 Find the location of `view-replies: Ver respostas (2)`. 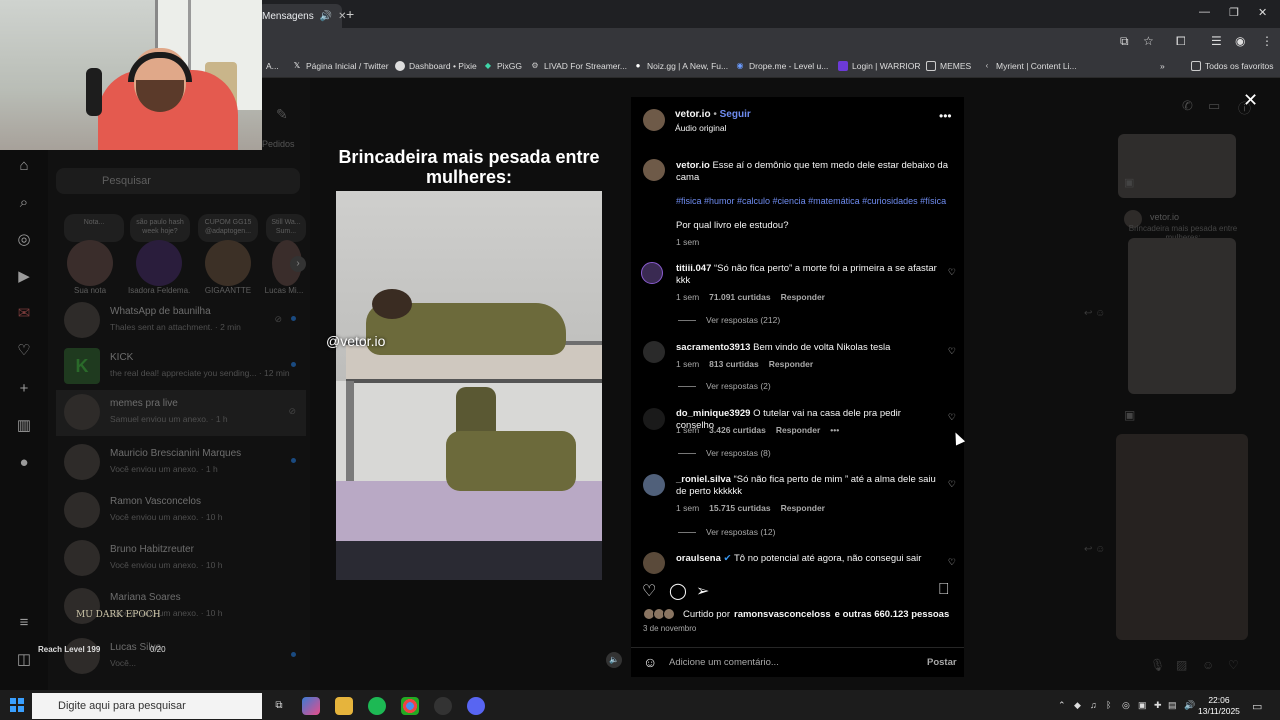

view-replies: Ver respostas (2) is located at coordinates (724, 386).